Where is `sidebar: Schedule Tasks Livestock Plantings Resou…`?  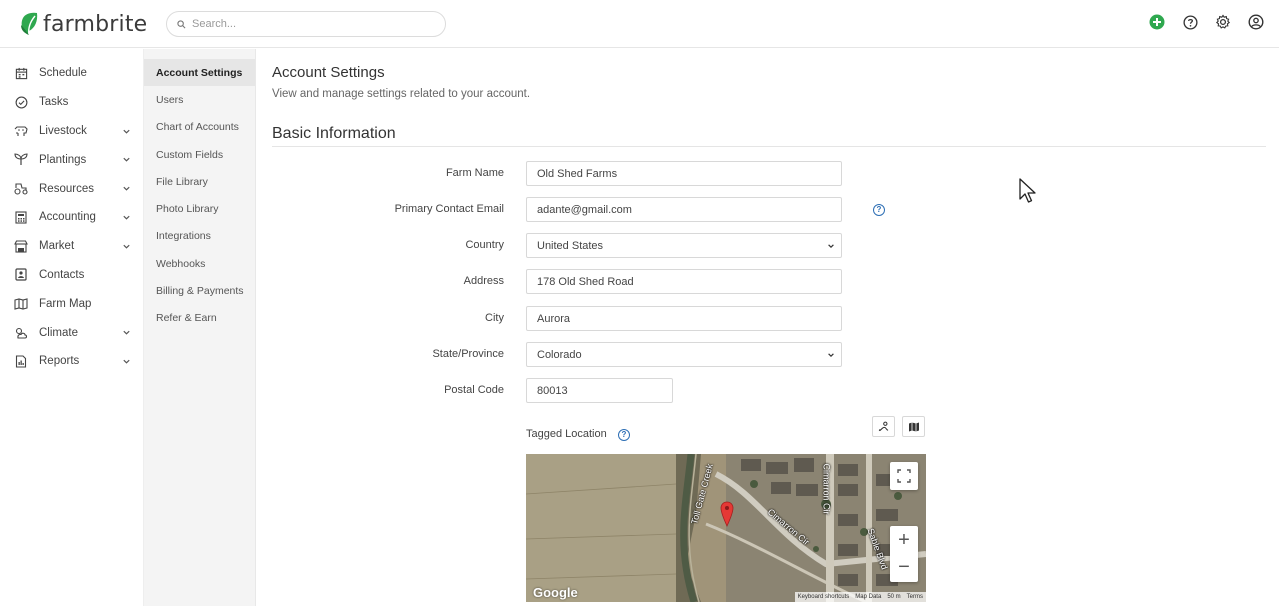 sidebar: Schedule Tasks Livestock Plantings Resou… is located at coordinates (72, 327).